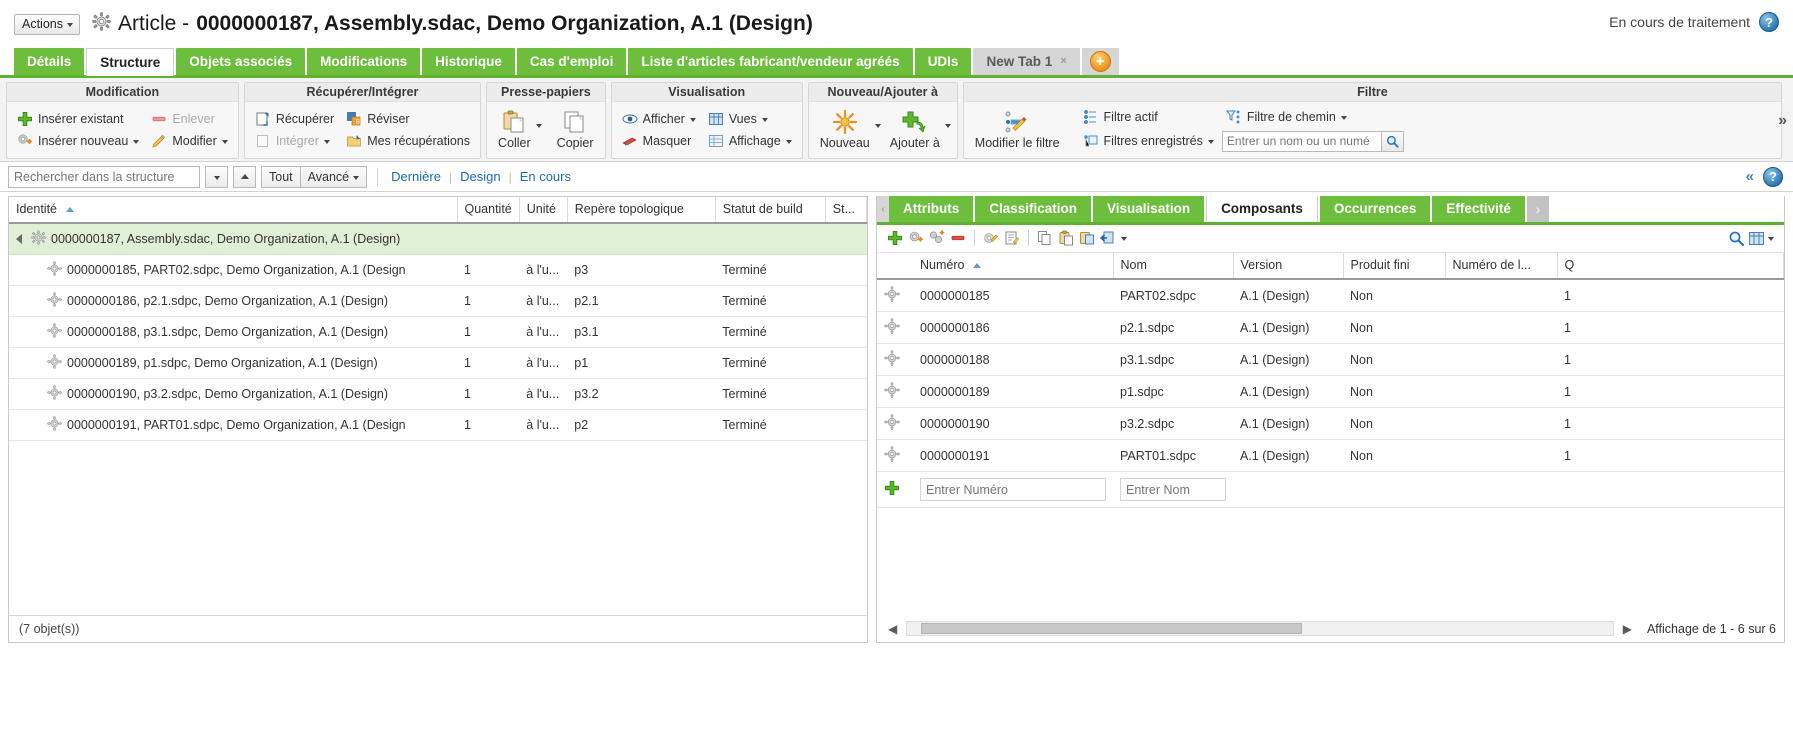  Describe the element at coordinates (845, 129) in the screenshot. I see `new-button: Nouveau` at that location.